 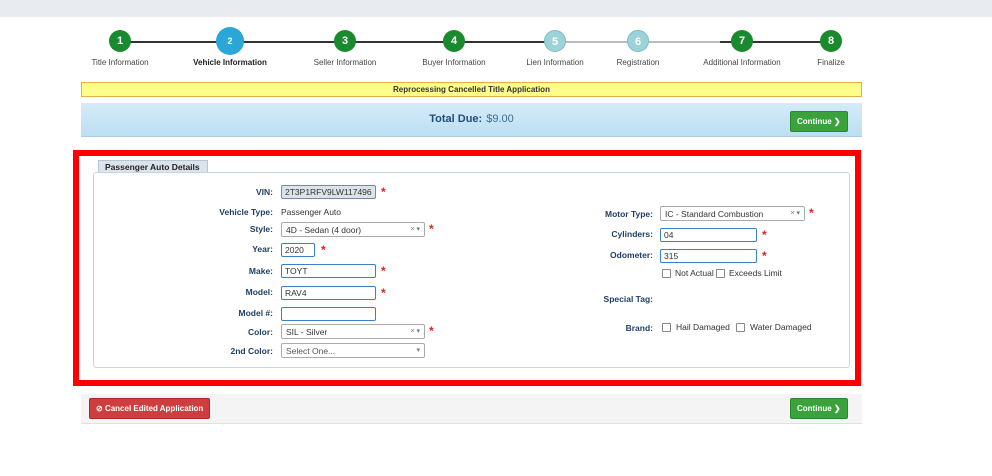 I want to click on status-banner: Reprocessing Cancelled Title Application, so click(x=471, y=89).